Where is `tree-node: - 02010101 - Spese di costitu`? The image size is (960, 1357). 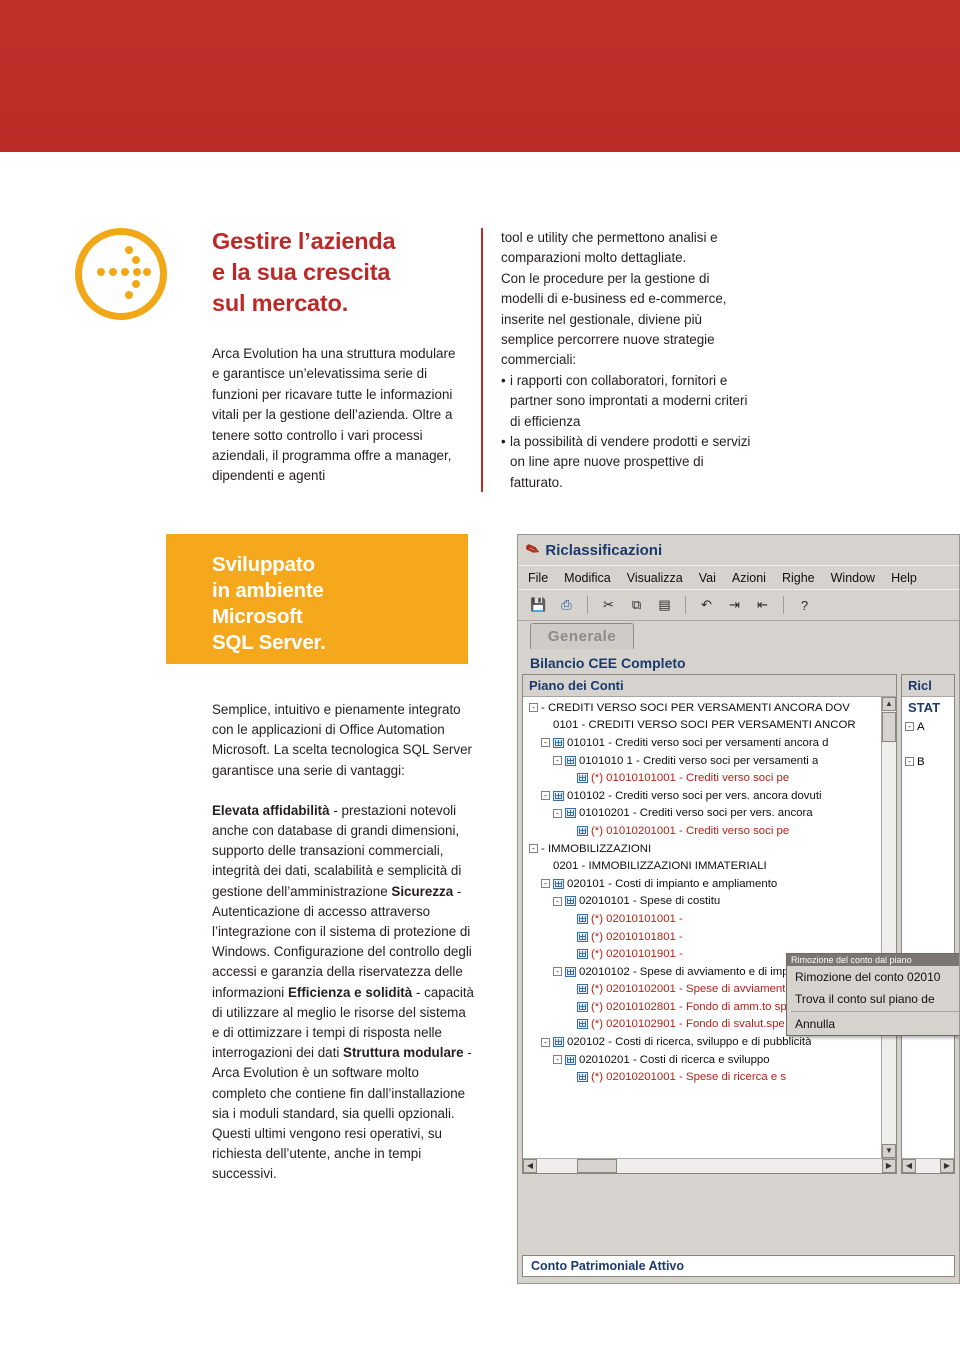 tree-node: - 02010101 - Spese di costitu is located at coordinates (709, 902).